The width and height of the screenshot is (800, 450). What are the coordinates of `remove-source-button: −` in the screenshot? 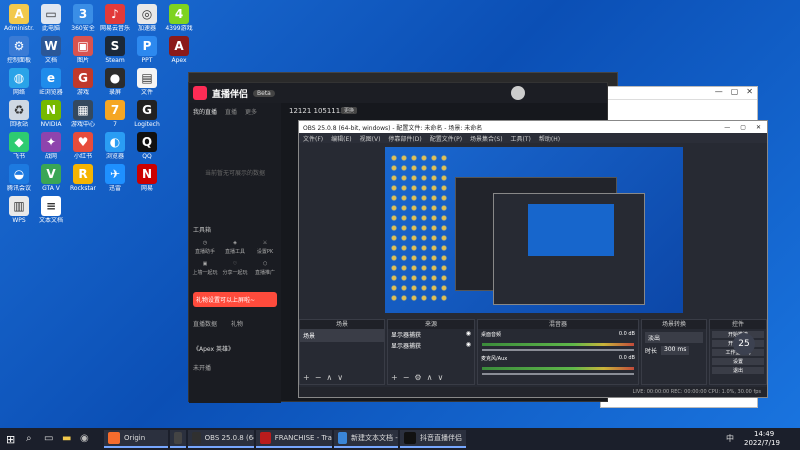 It's located at (406, 377).